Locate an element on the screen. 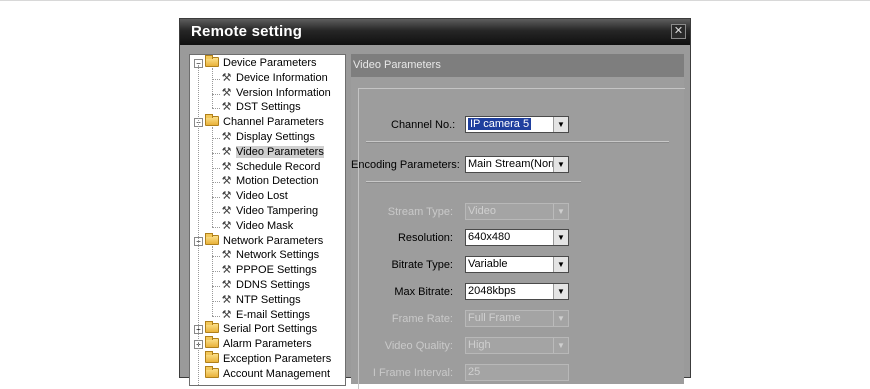 The image size is (870, 389). tree-item-label: Schedule Record is located at coordinates (278, 166).